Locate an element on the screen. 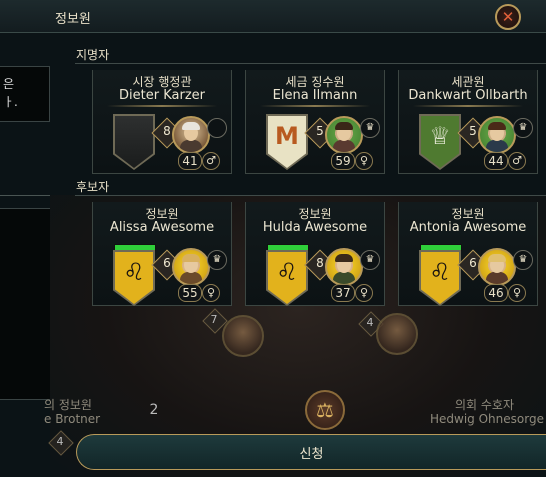  close-icon: ✕ is located at coordinates (508, 16).